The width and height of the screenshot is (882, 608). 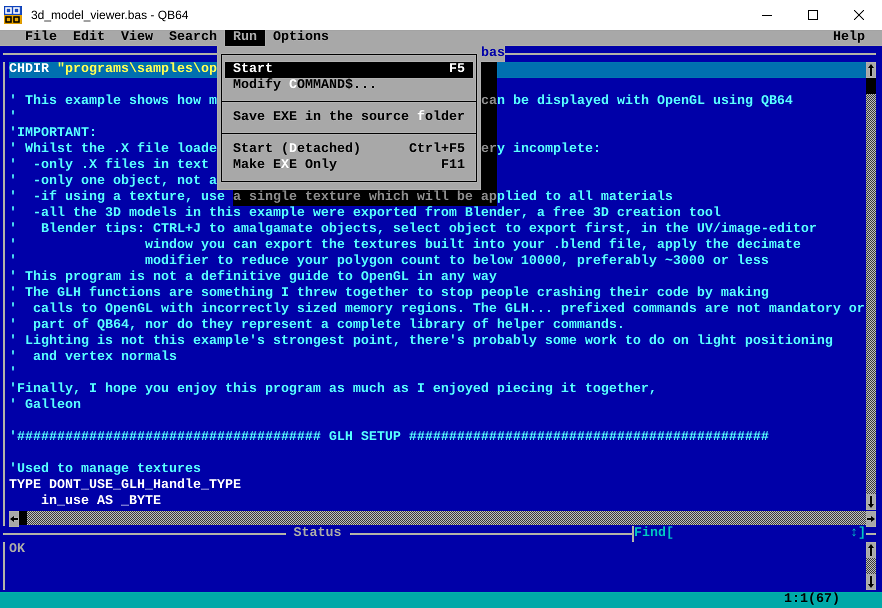 I want to click on code-line: ' This program is not a definitive guide to OpenGL in any way, so click(x=253, y=278).